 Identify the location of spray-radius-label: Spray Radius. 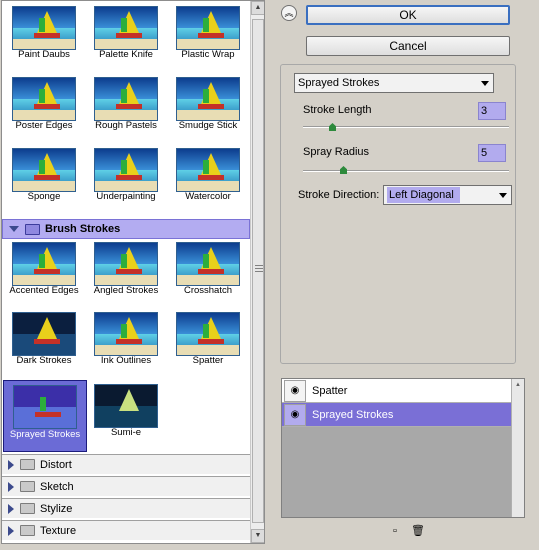
(336, 152).